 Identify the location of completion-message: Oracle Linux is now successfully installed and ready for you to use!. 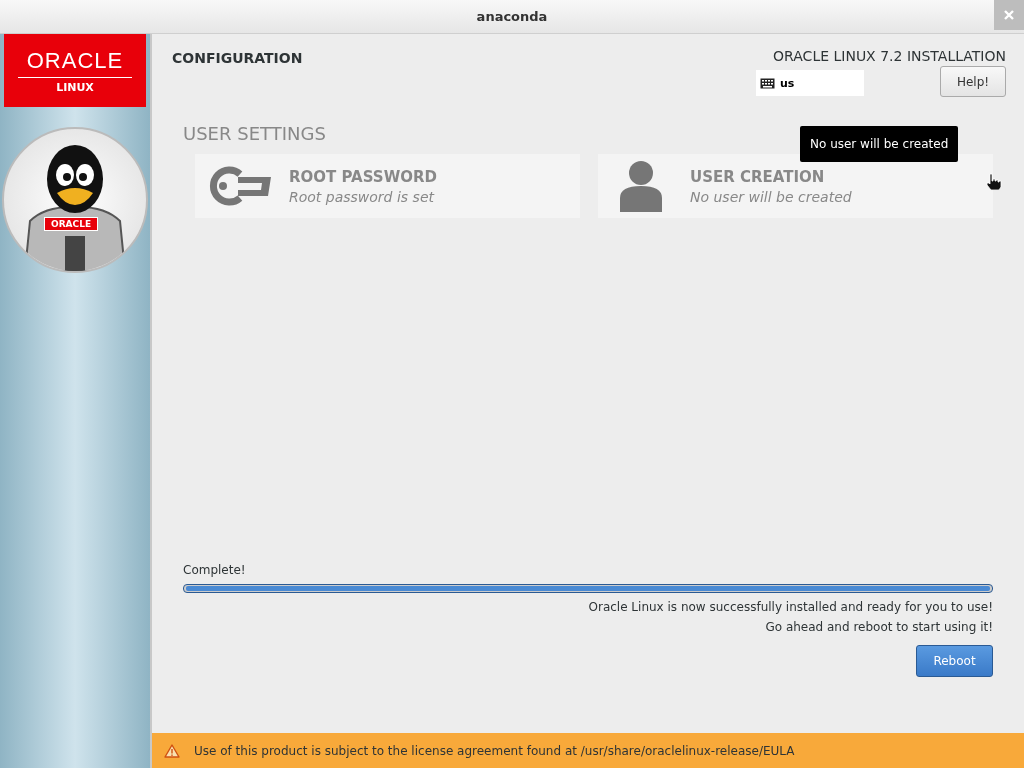
(790, 607).